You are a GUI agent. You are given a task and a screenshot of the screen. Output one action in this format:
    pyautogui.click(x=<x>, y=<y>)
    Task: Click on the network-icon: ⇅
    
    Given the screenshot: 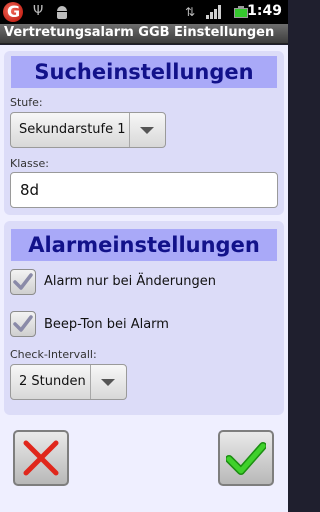 What is the action you would take?
    pyautogui.click(x=190, y=12)
    